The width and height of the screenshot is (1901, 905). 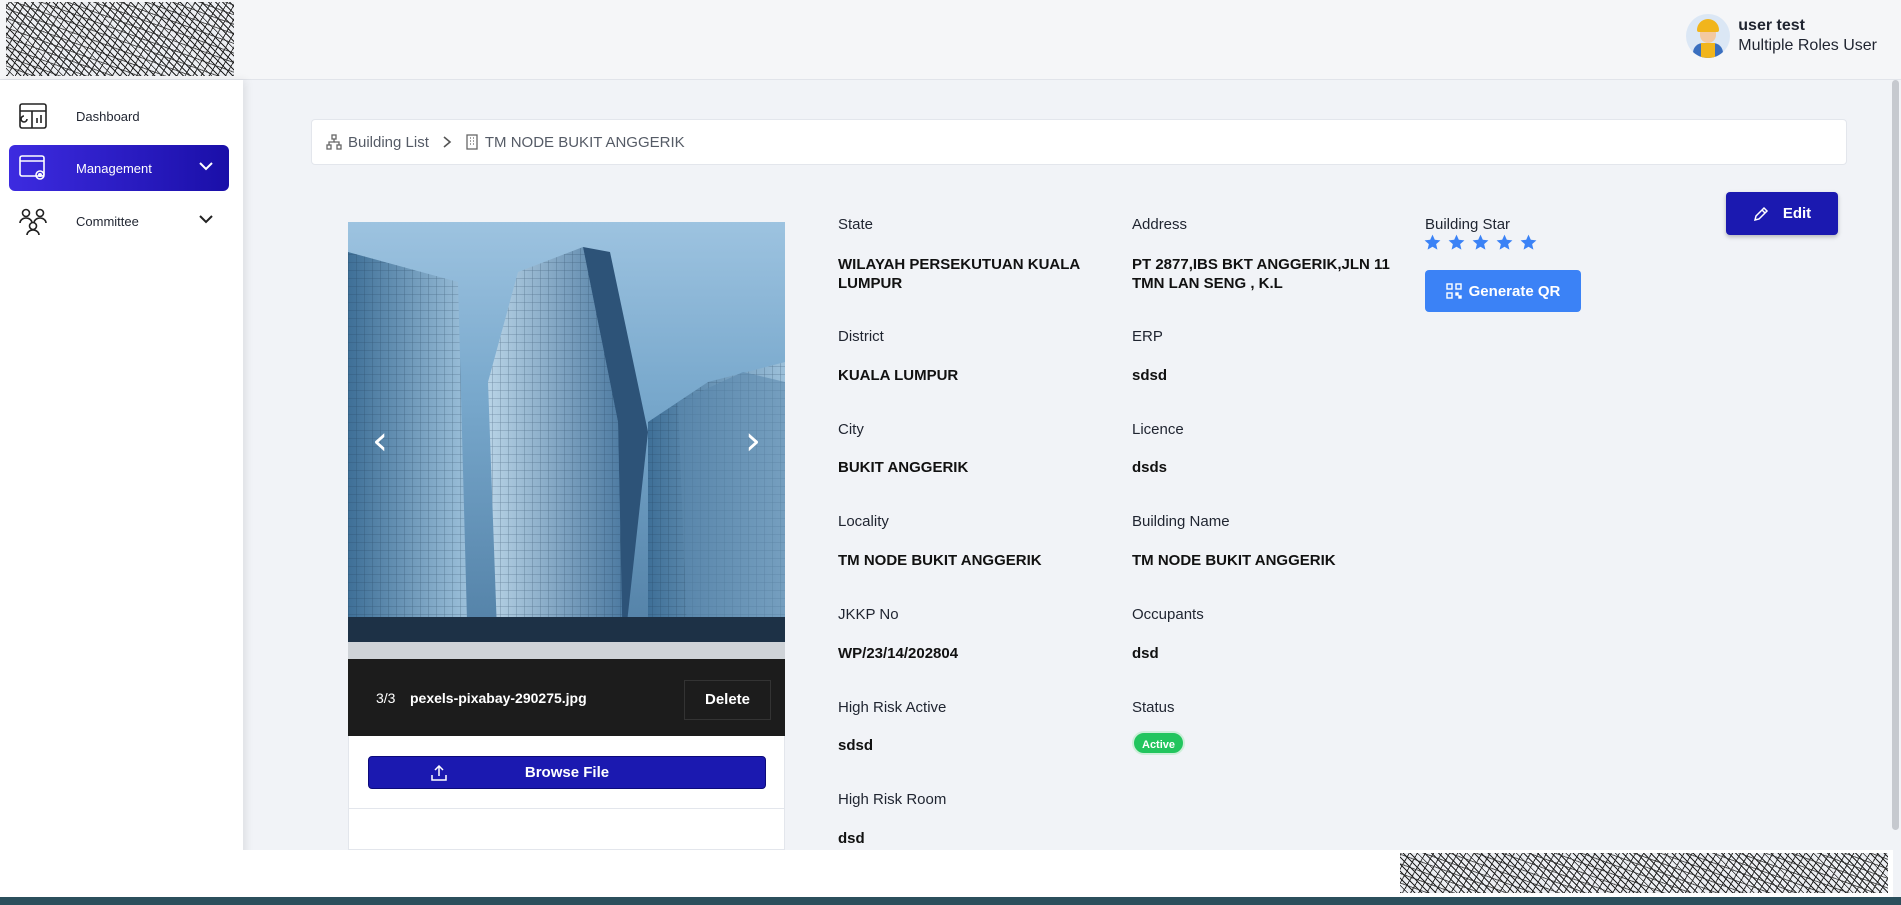 I want to click on locality-value: TM NODE BUKIT ANGGERIK, so click(x=940, y=560).